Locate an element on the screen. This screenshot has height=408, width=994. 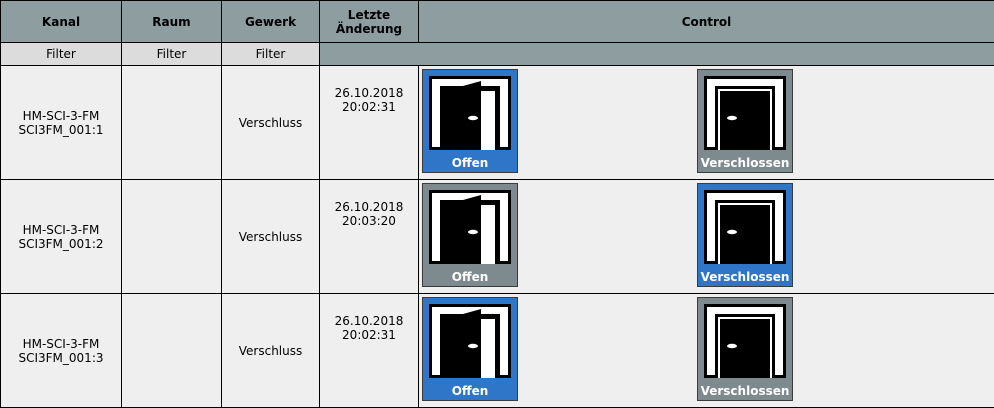
channel-name: SCI3FM_001:2 is located at coordinates (61, 243).